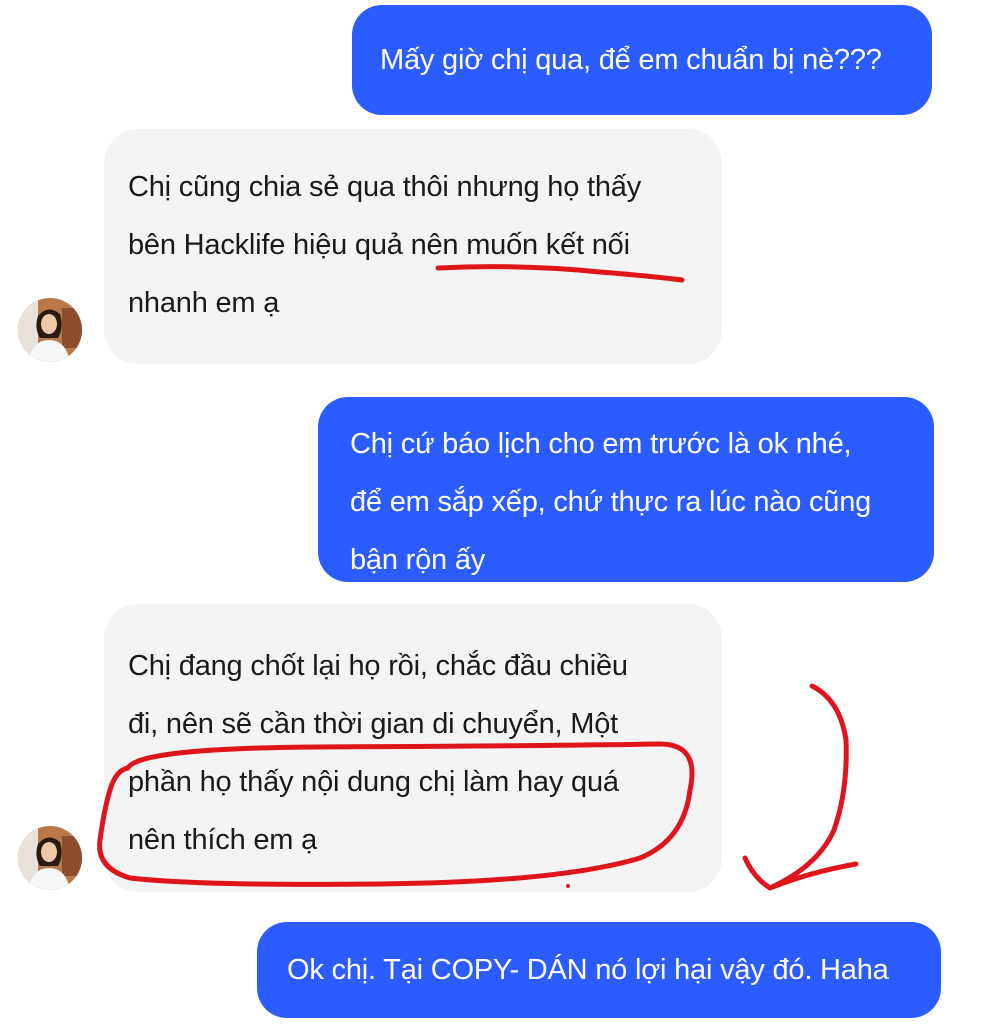  Describe the element at coordinates (800, 787) in the screenshot. I see `arrow-down-left-icon` at that location.